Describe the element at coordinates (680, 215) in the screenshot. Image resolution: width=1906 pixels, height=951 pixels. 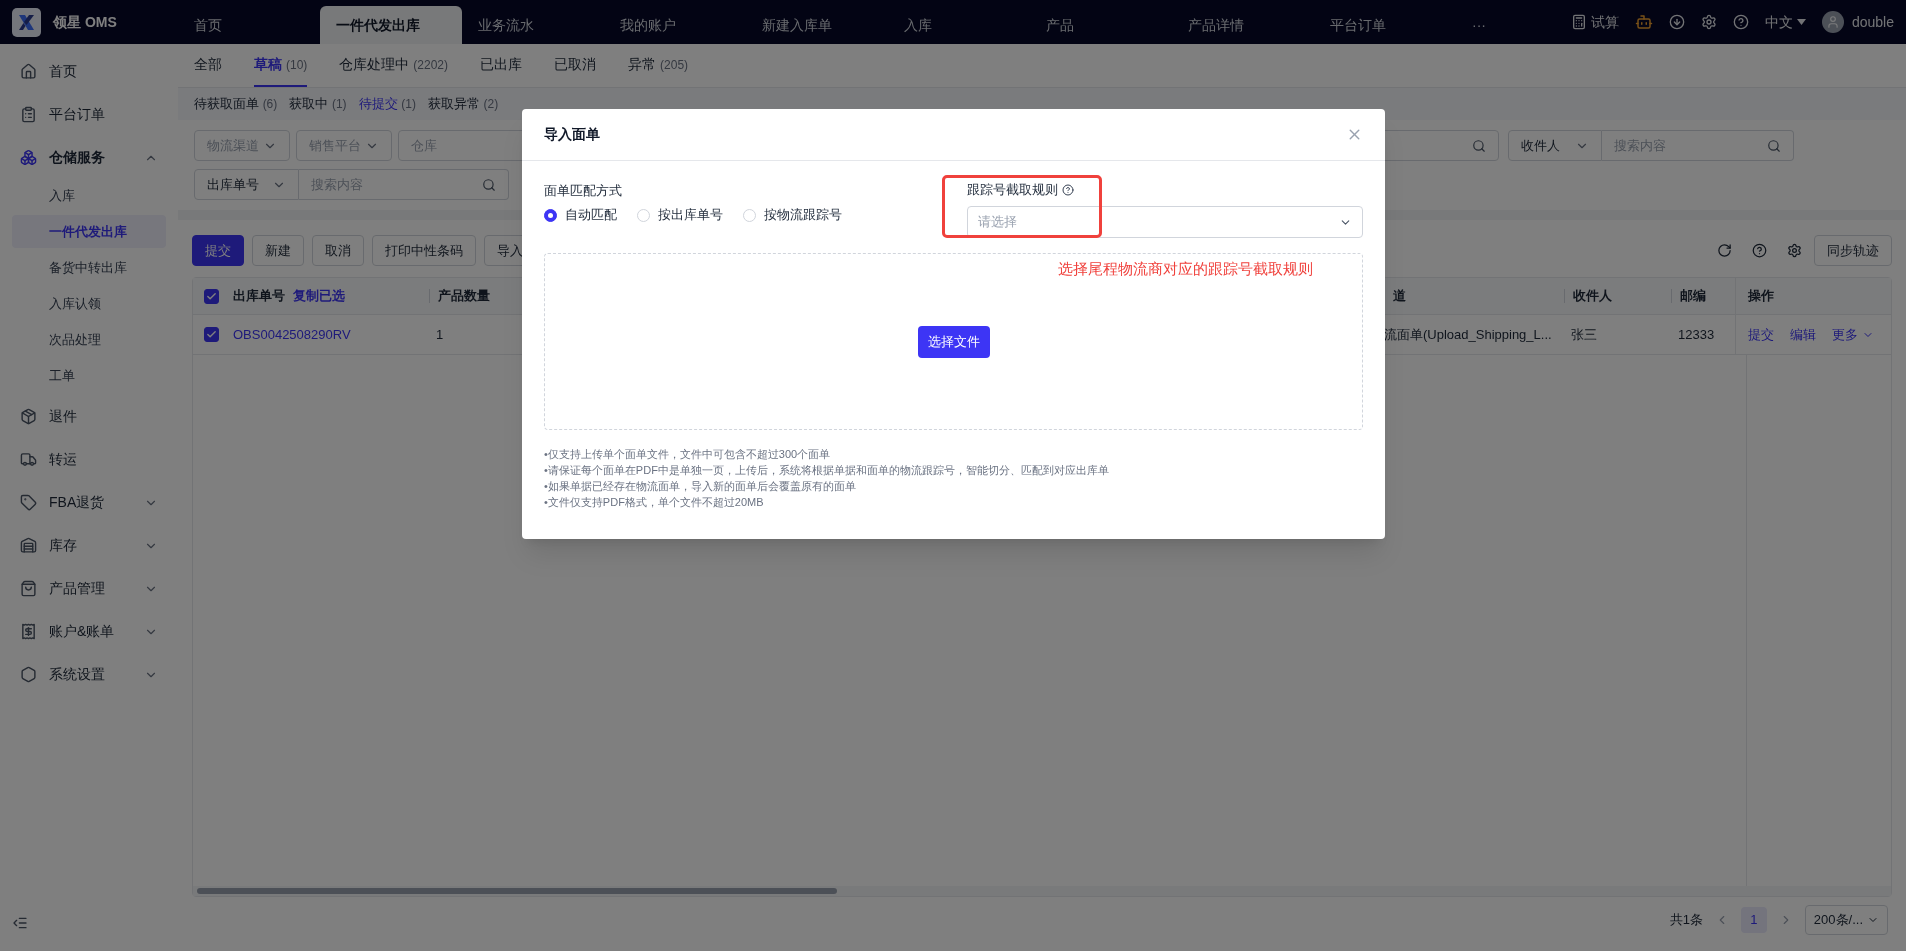
I see `radio-option: 按出库单号` at that location.